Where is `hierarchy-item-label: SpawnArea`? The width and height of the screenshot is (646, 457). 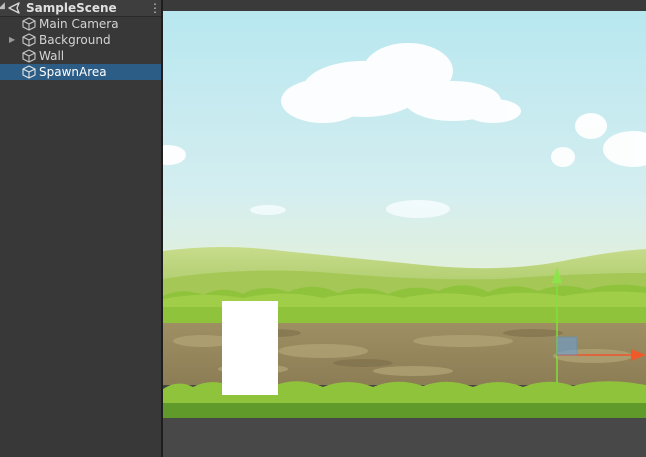 hierarchy-item-label: SpawnArea is located at coordinates (73, 72).